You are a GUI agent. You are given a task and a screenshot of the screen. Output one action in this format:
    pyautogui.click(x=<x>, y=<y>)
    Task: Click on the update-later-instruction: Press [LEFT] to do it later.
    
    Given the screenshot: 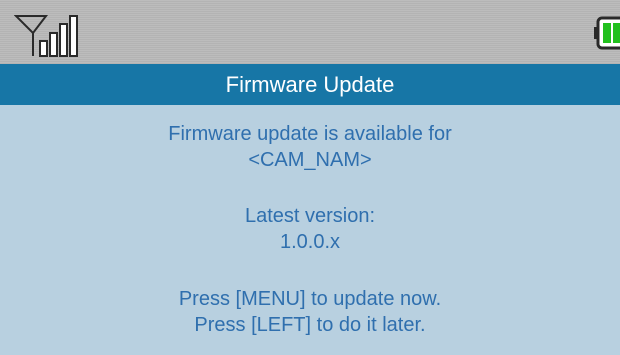 What is the action you would take?
    pyautogui.click(x=310, y=325)
    